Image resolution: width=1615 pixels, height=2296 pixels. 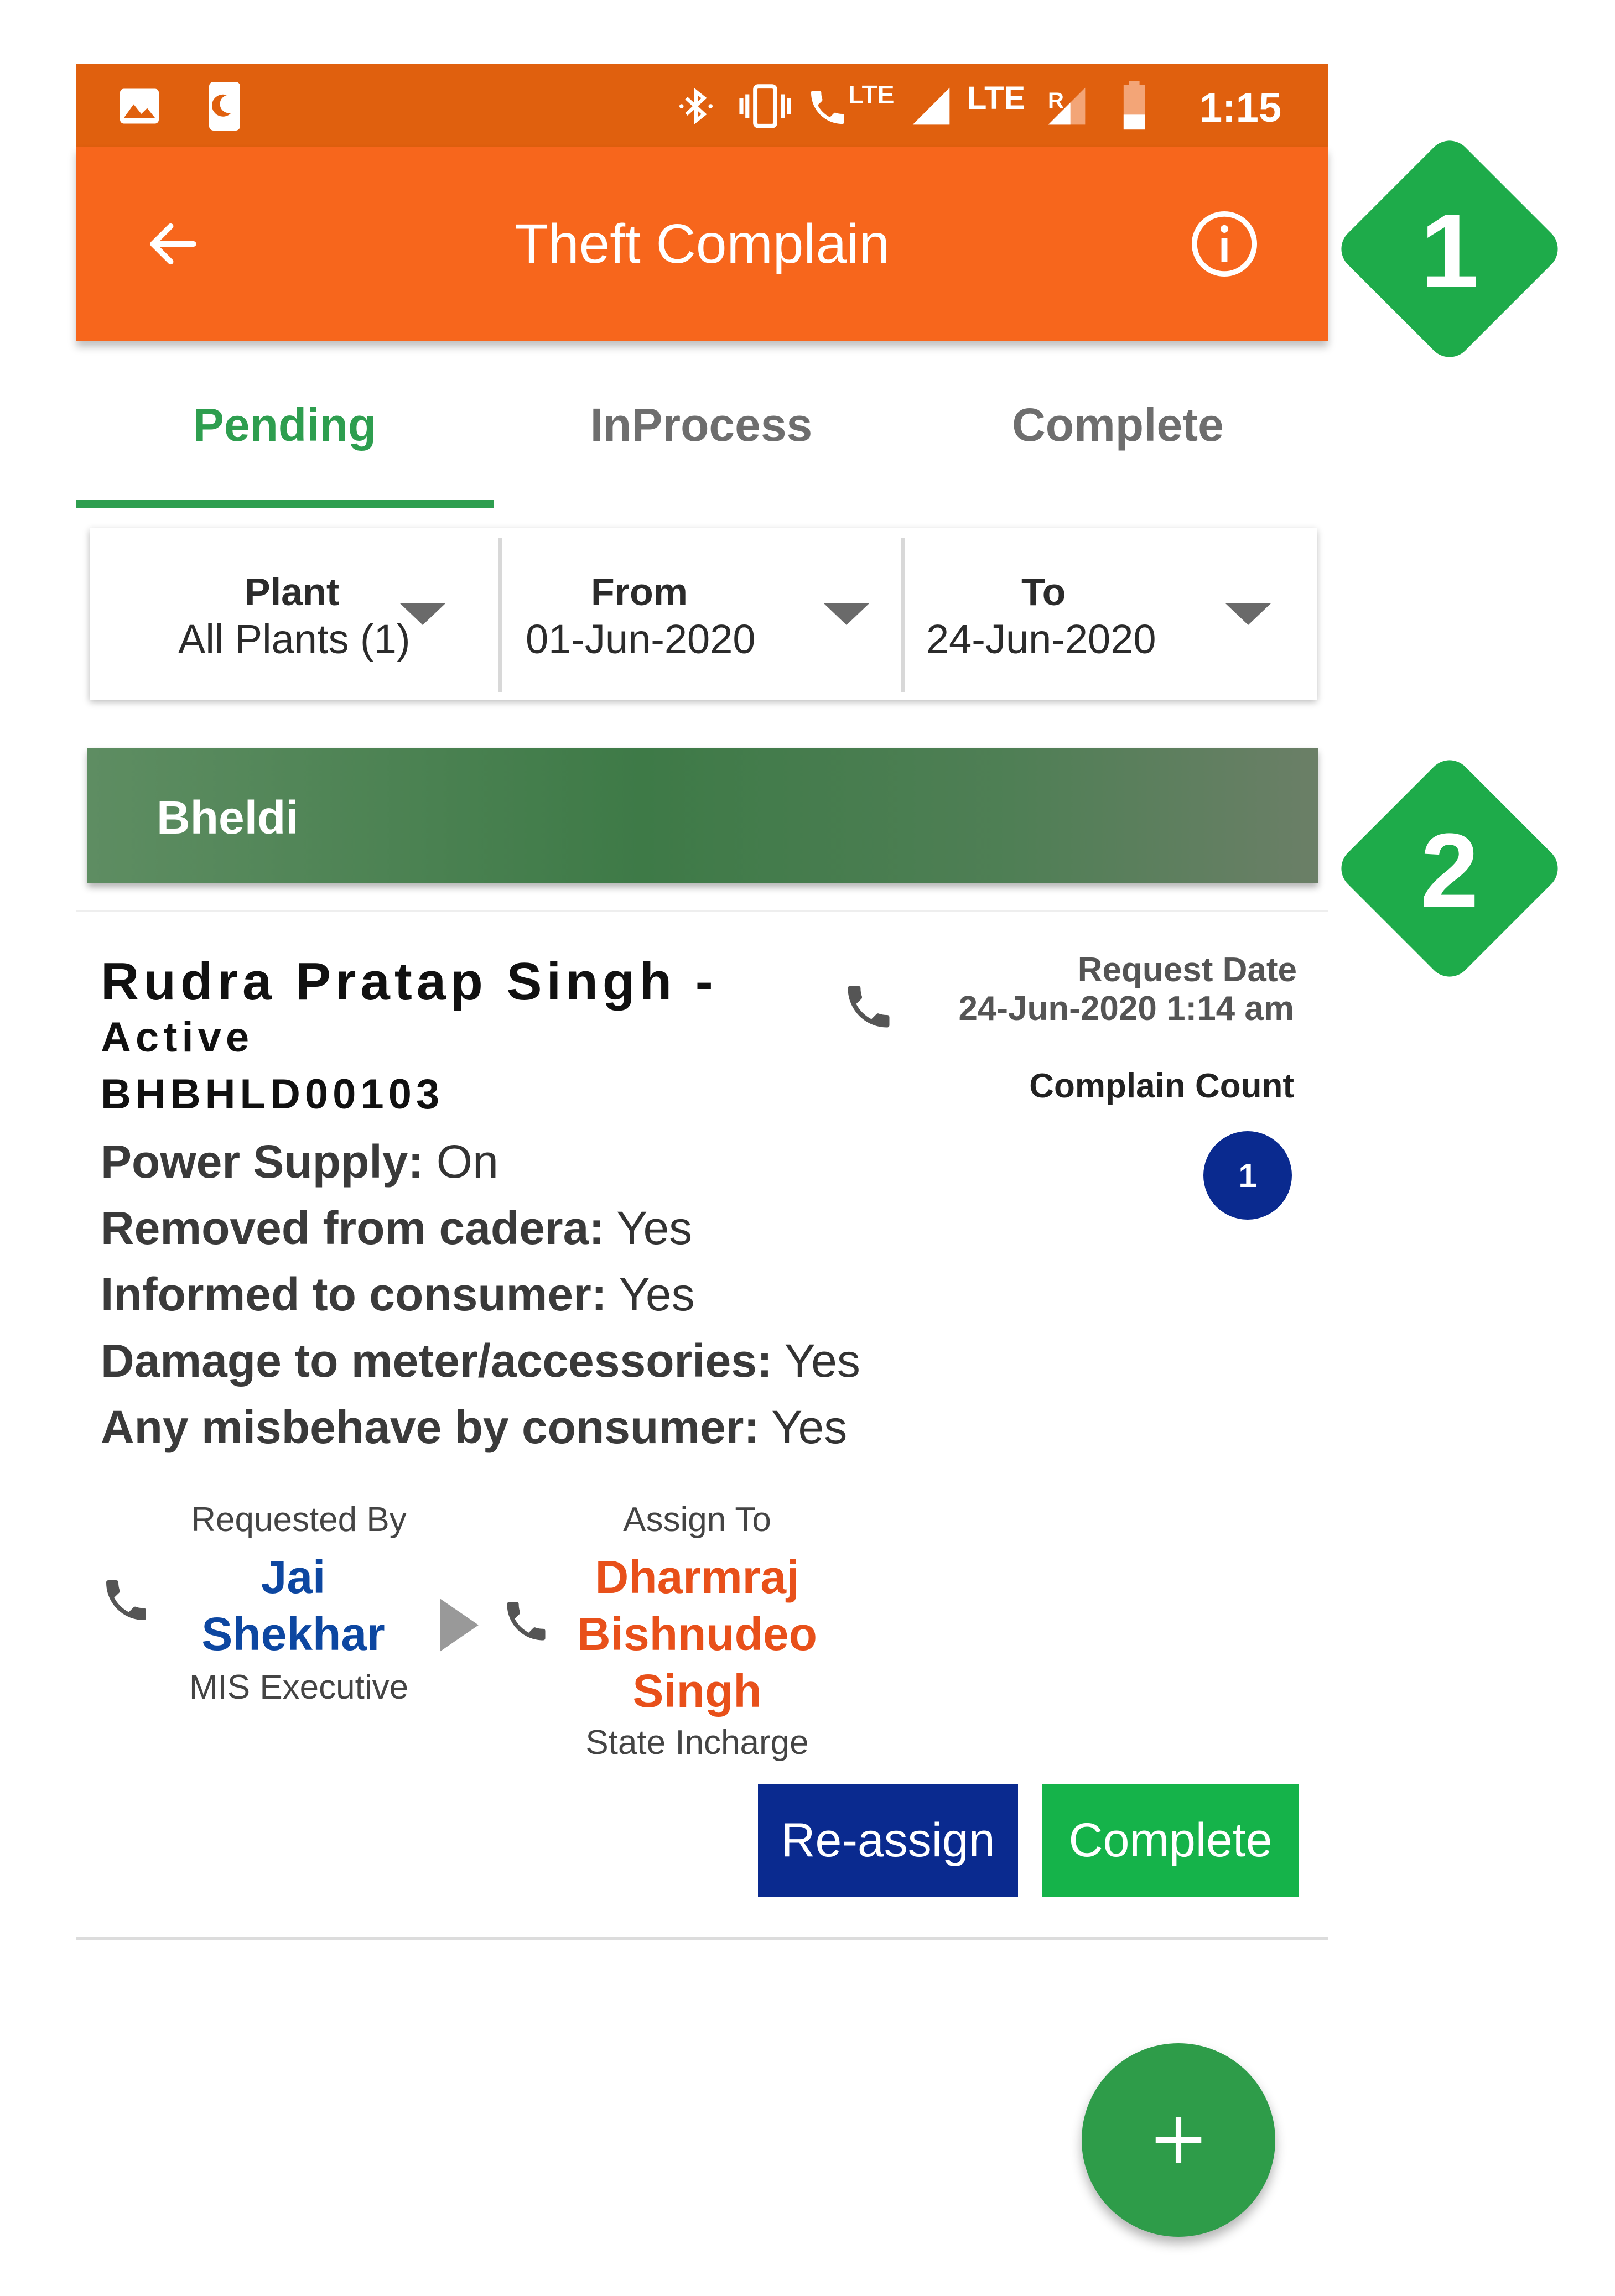 I want to click on assignee-name: Dharmraj Bishnudeo Singh, so click(x=697, y=1634).